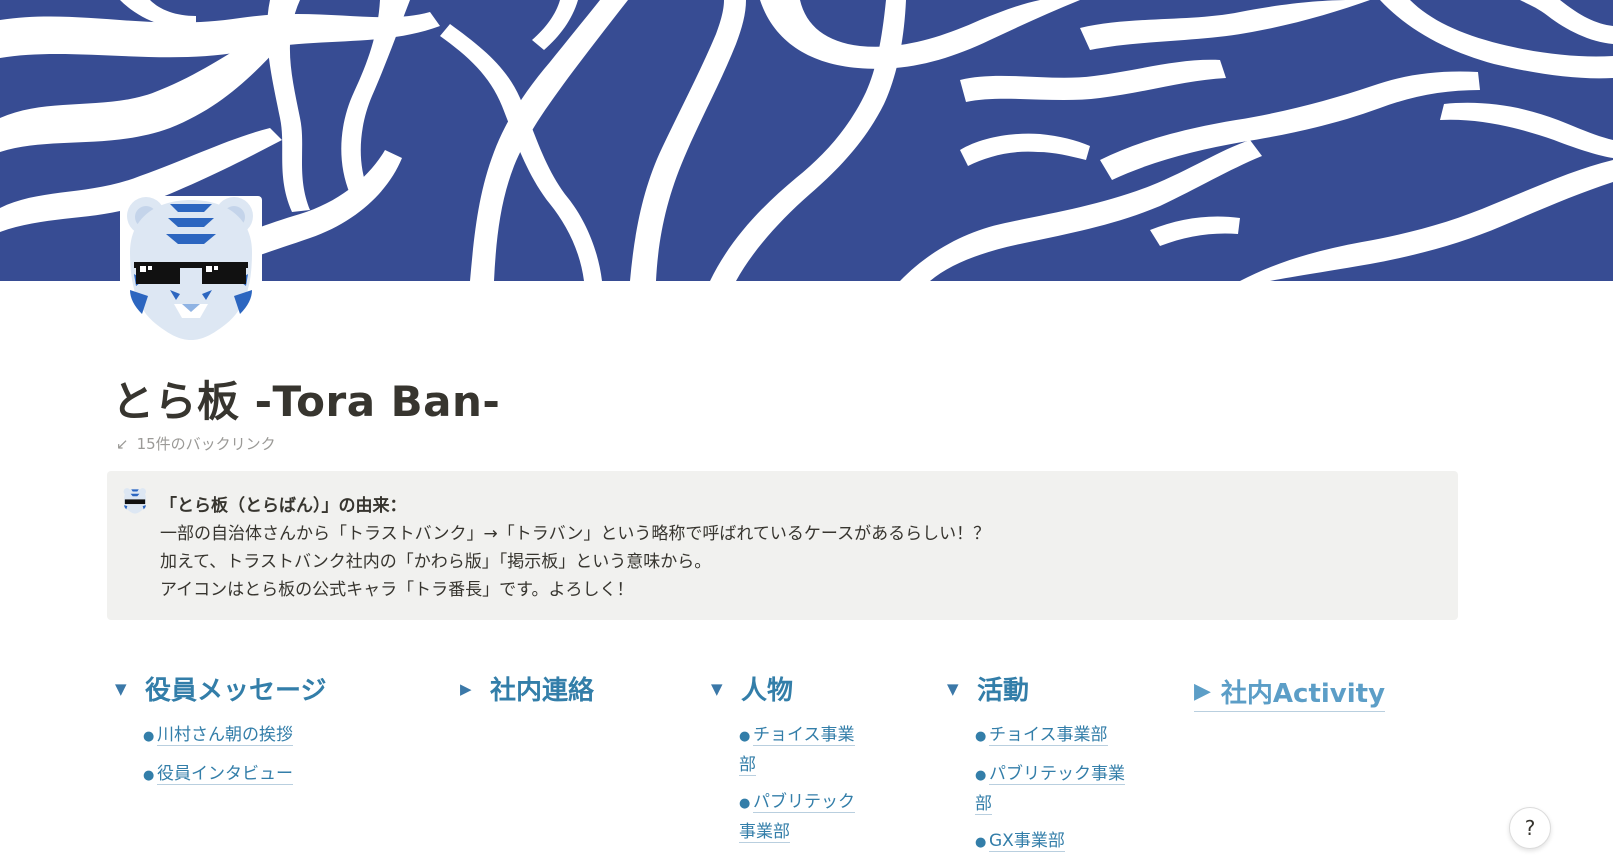 The width and height of the screenshot is (1613, 866). Describe the element at coordinates (1202, 691) in the screenshot. I see `play-triangle-icon: ▶` at that location.